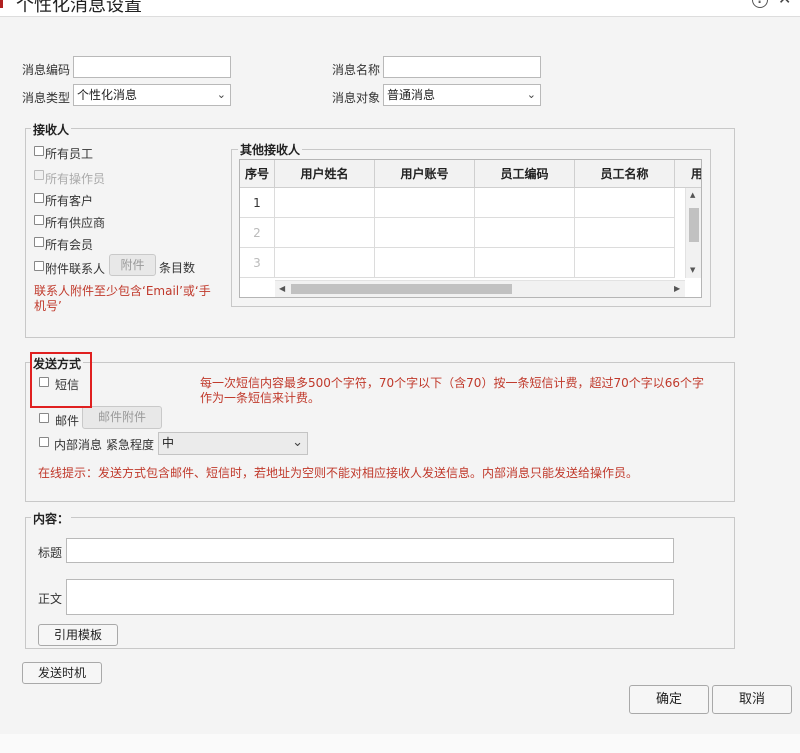 The image size is (800, 753). Describe the element at coordinates (270, 149) in the screenshot. I see `other-receivers-legend: 其他接收人` at that location.